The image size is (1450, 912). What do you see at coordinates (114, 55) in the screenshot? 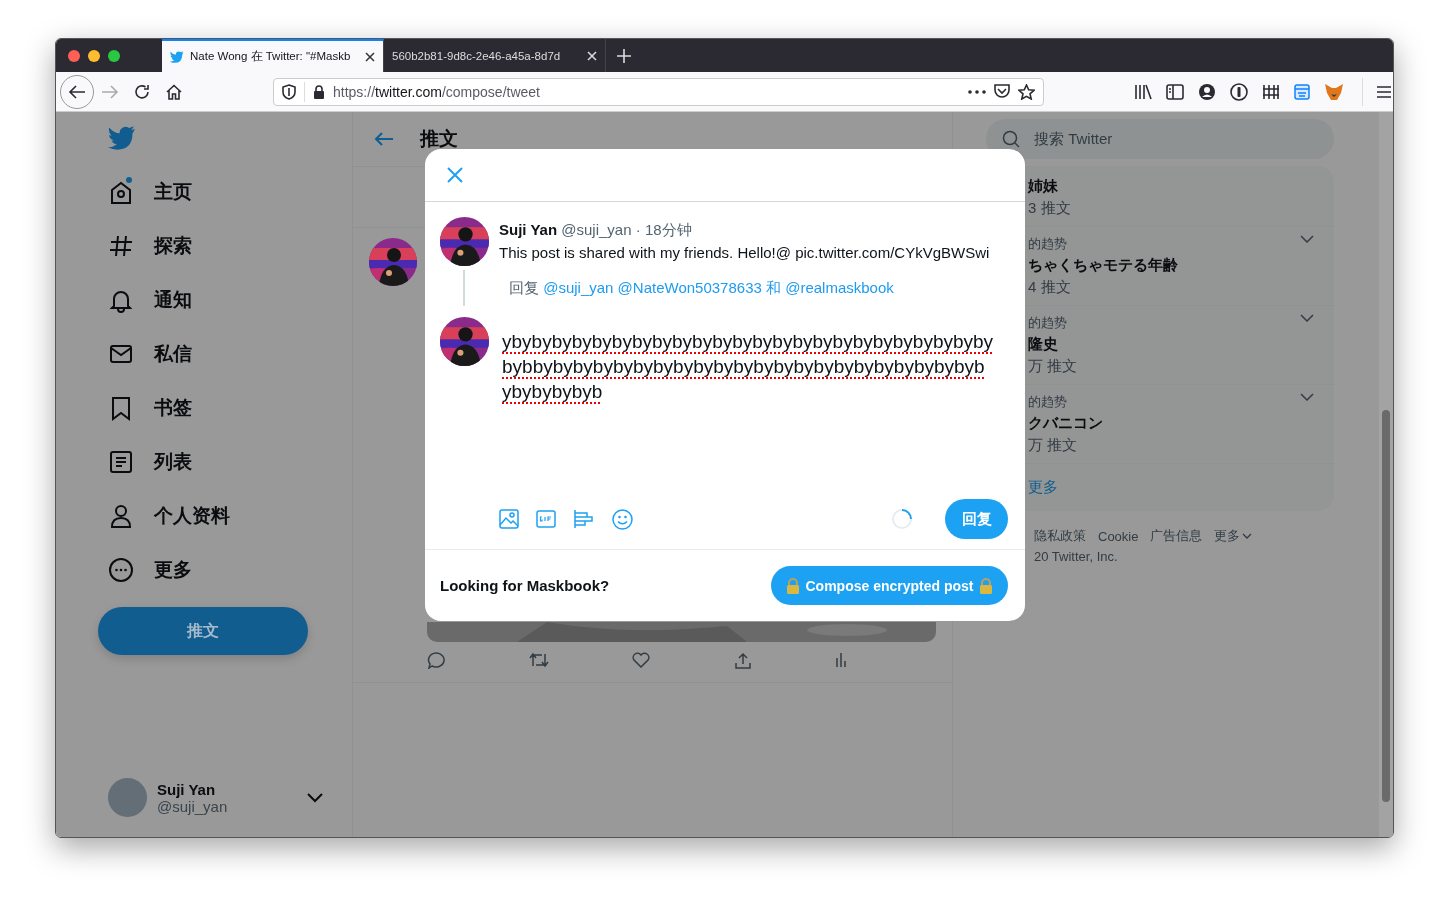
I see `zoom-window-button` at bounding box center [114, 55].